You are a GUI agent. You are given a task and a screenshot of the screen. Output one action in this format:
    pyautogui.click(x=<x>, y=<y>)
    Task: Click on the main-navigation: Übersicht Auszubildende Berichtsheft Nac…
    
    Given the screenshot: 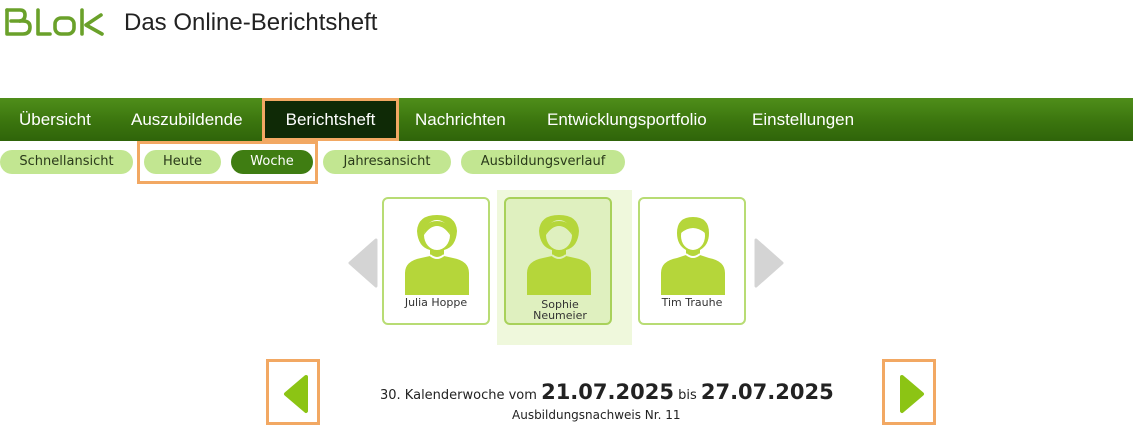 What is the action you would take?
    pyautogui.click(x=566, y=119)
    